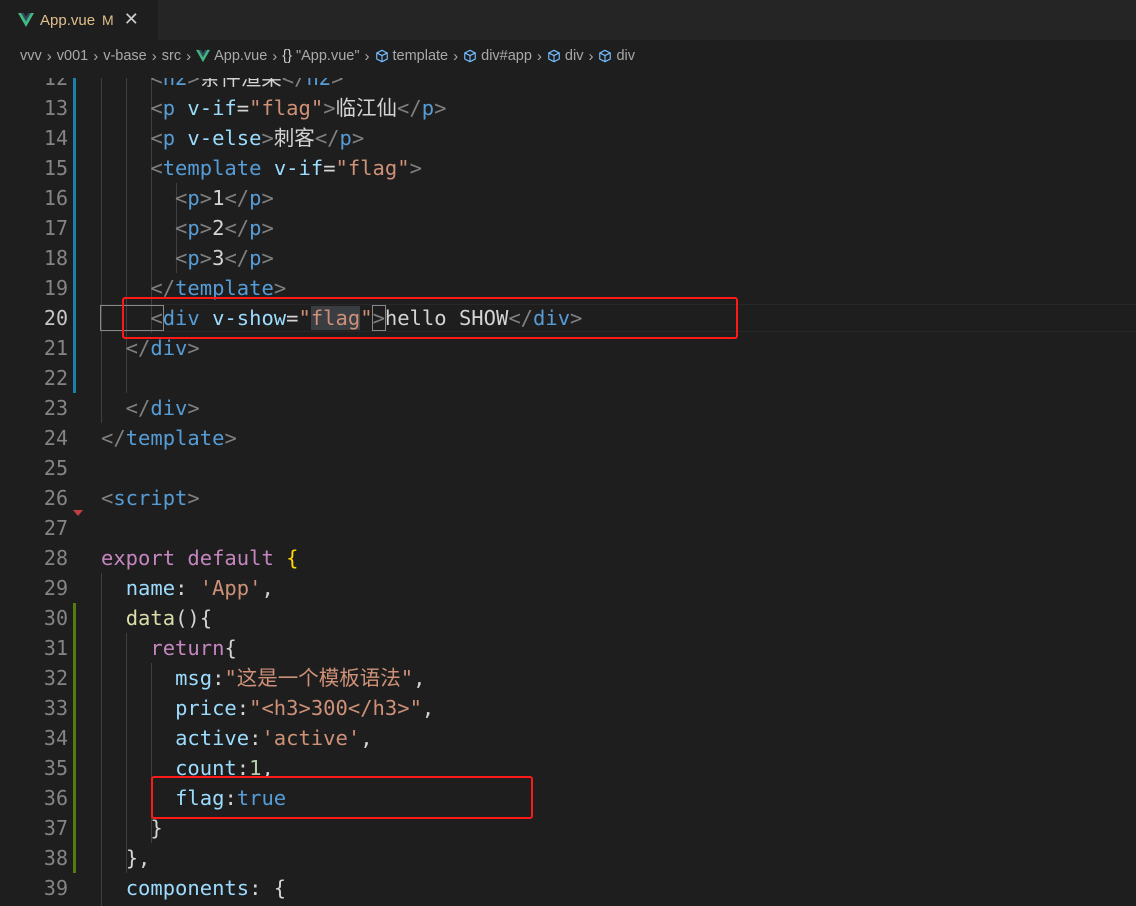 This screenshot has width=1136, height=906. What do you see at coordinates (187, 648) in the screenshot?
I see `code-token: return` at bounding box center [187, 648].